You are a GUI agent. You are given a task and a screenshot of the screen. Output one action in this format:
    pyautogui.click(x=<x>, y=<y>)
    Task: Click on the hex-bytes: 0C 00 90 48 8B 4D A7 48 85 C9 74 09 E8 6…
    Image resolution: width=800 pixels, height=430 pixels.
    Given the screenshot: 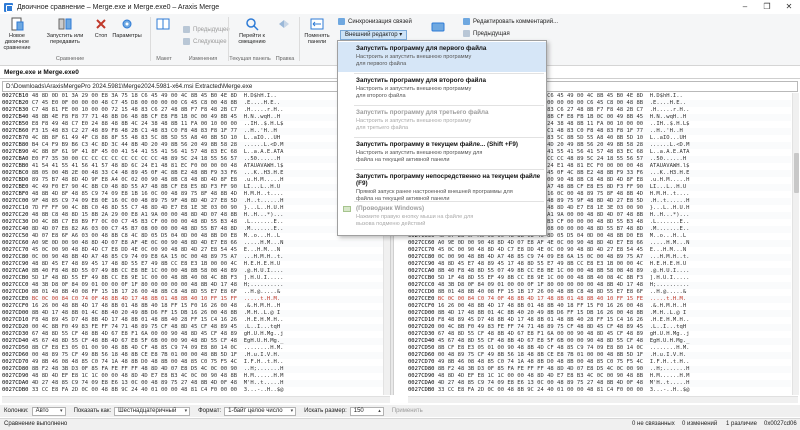 What is the action you would take?
    pyautogui.click(x=134, y=257)
    